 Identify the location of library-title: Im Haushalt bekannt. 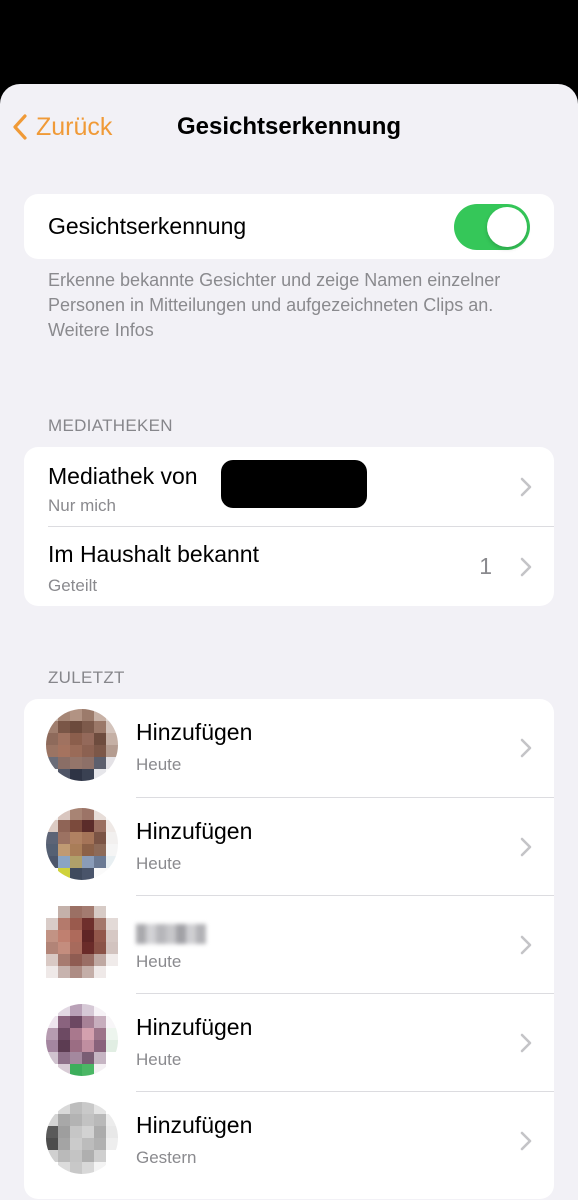
(153, 554).